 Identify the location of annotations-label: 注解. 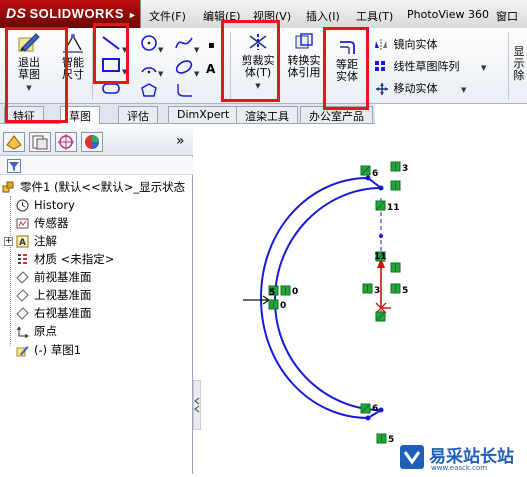
(45, 241).